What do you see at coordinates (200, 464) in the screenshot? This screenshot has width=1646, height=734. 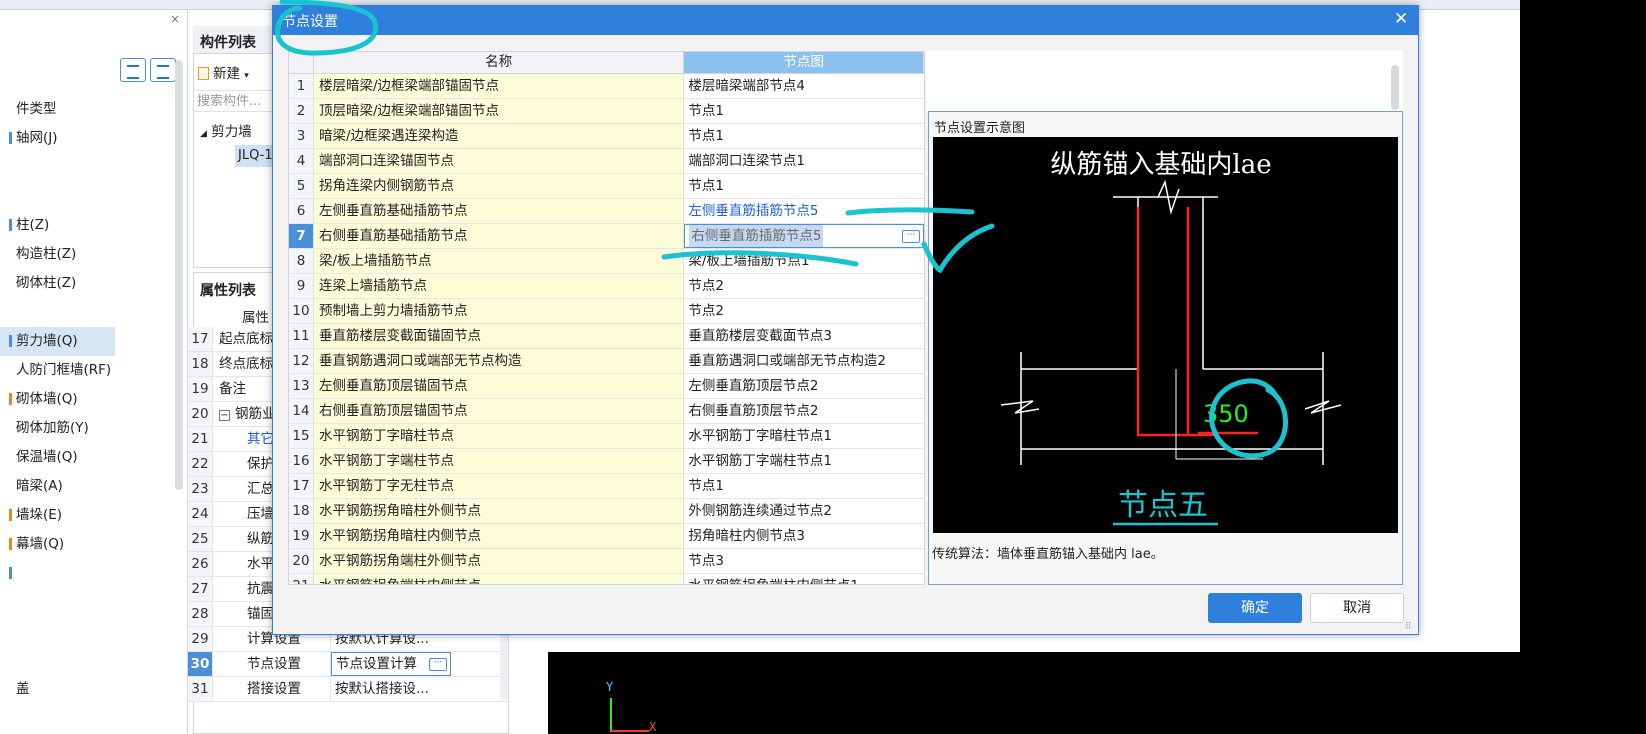 I see `property-row-index: 22` at bounding box center [200, 464].